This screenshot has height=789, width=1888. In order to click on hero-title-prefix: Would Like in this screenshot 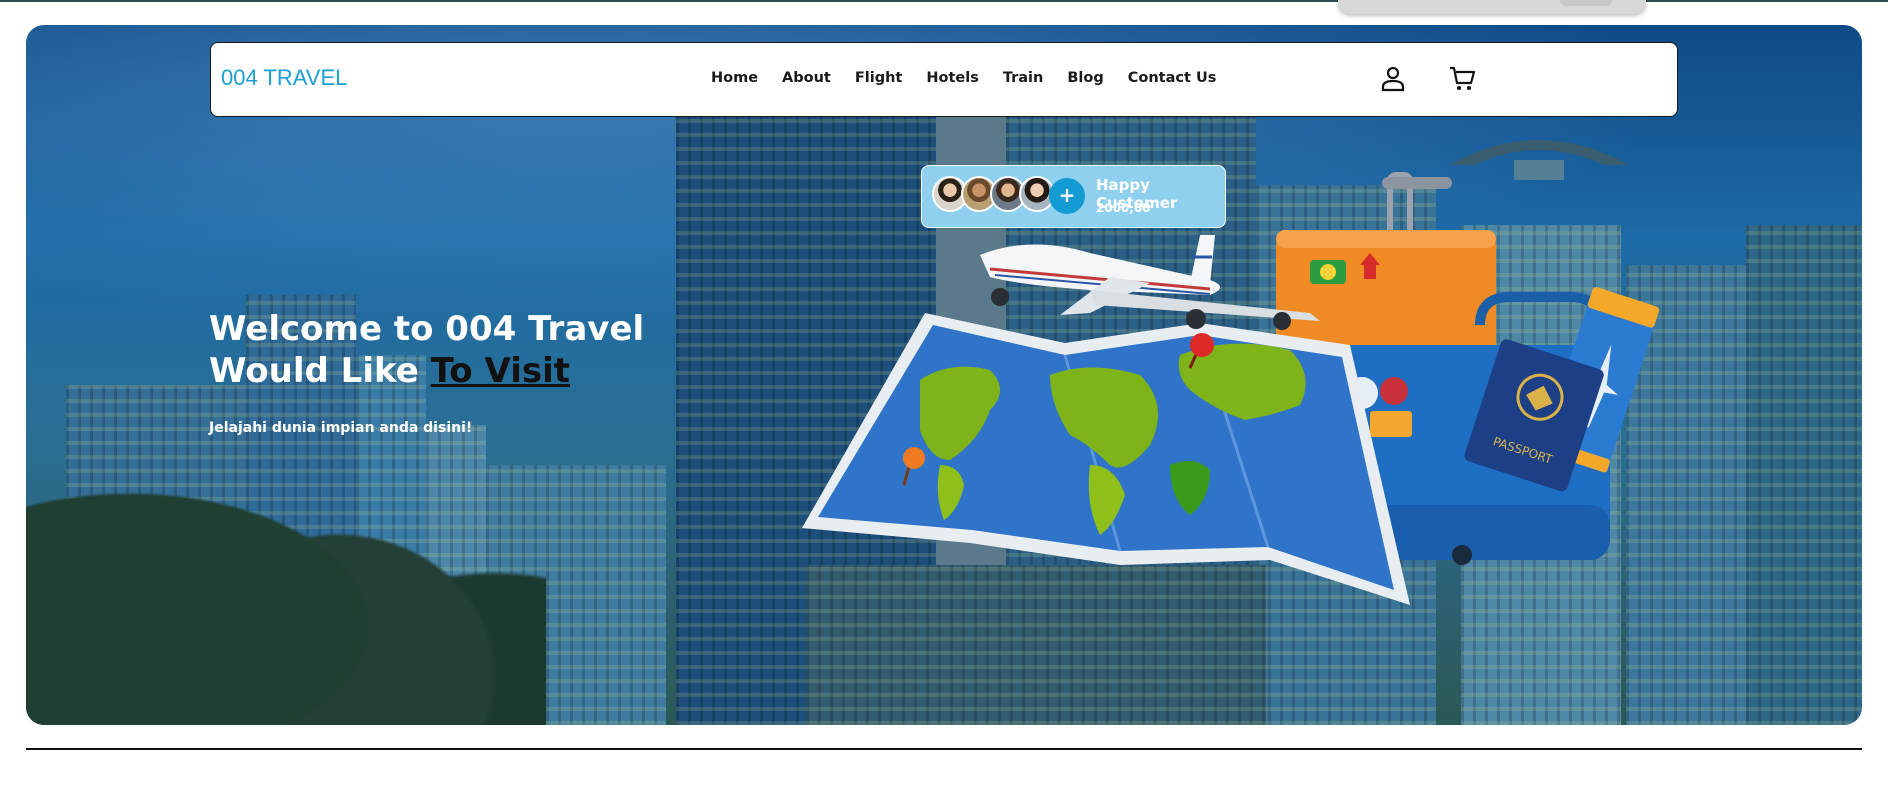, I will do `click(320, 371)`.